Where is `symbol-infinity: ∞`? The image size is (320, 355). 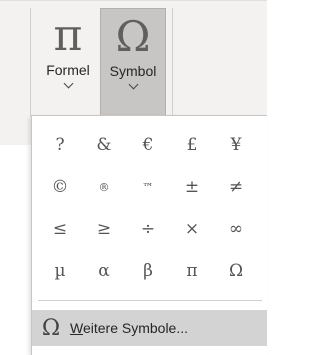 symbol-infinity: ∞ is located at coordinates (236, 229).